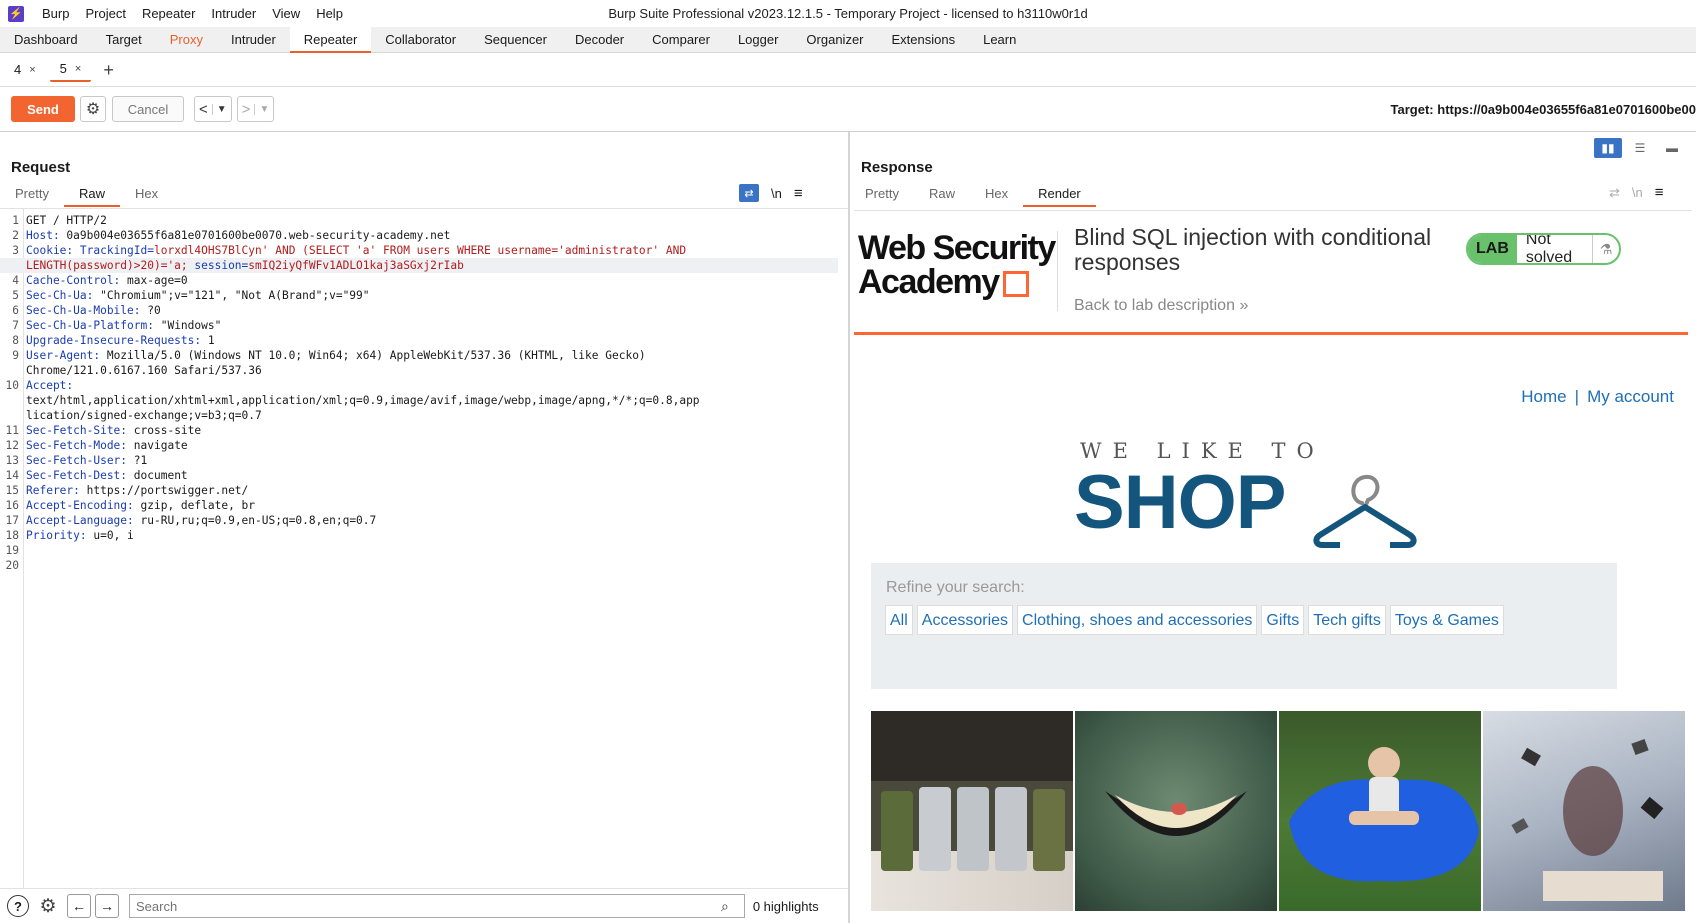  Describe the element at coordinates (108, 70) in the screenshot. I see `add-tab-icon: +` at that location.